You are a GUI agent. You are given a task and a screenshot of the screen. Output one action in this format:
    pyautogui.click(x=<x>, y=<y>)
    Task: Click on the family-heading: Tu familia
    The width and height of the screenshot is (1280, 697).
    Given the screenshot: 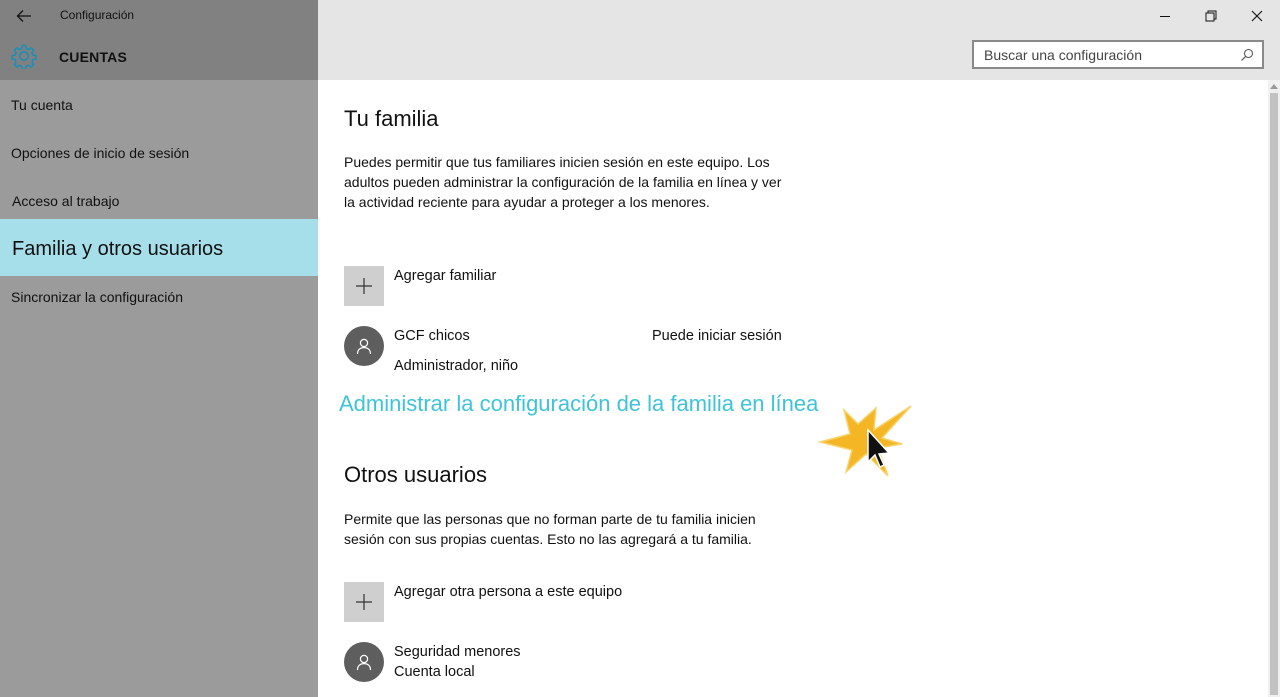 What is the action you would take?
    pyautogui.click(x=391, y=118)
    